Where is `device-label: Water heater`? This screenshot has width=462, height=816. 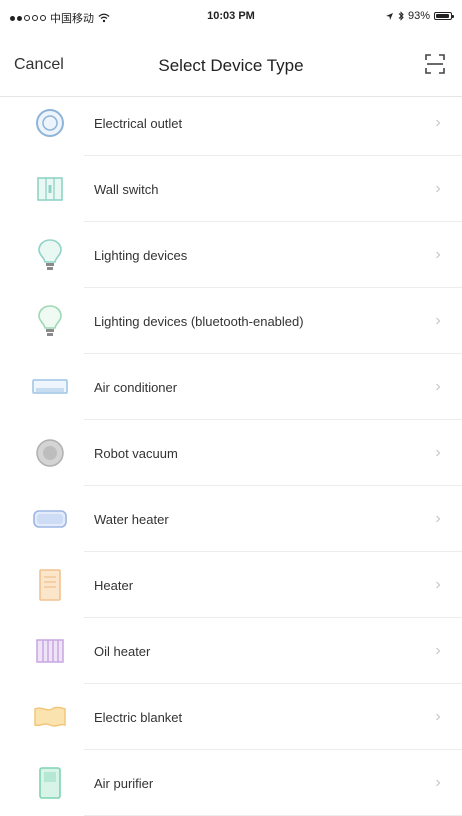 device-label: Water heater is located at coordinates (131, 519).